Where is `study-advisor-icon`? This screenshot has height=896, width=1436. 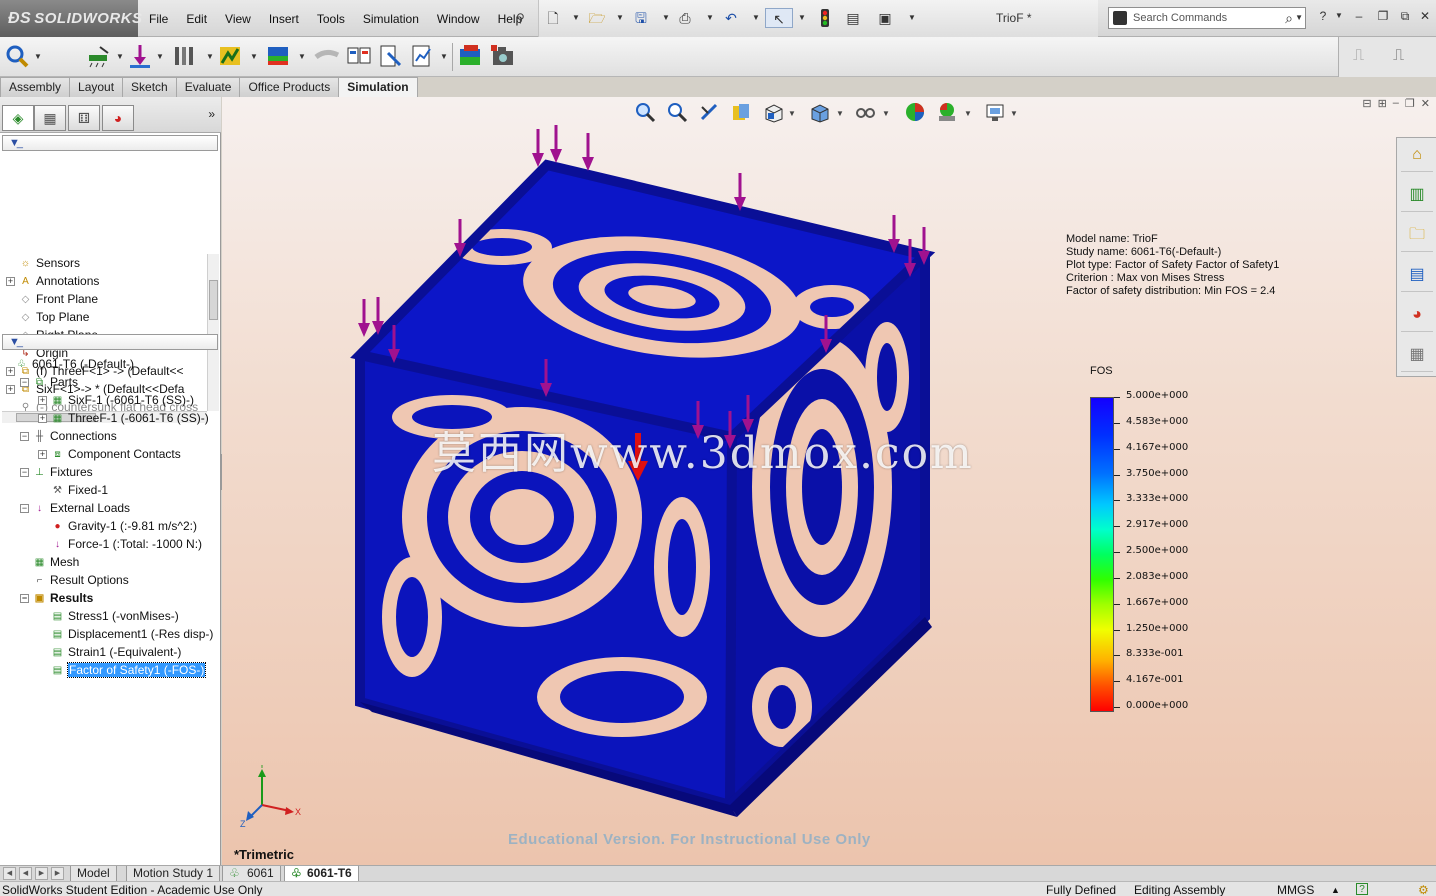
study-advisor-icon is located at coordinates (17, 56).